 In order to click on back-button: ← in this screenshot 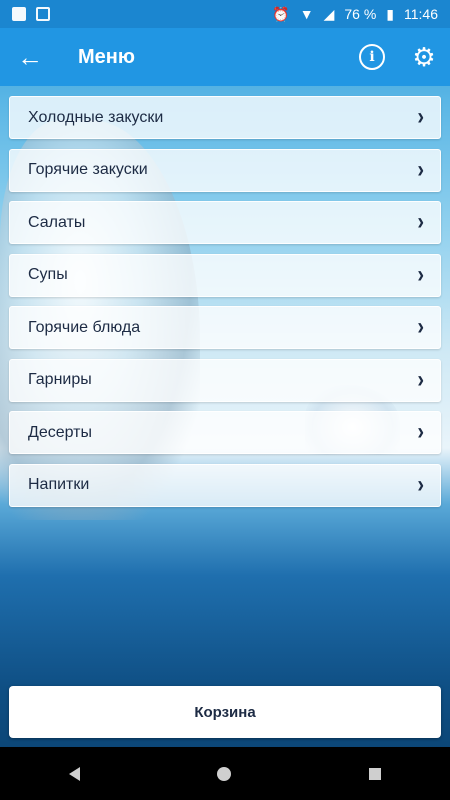, I will do `click(30, 57)`.